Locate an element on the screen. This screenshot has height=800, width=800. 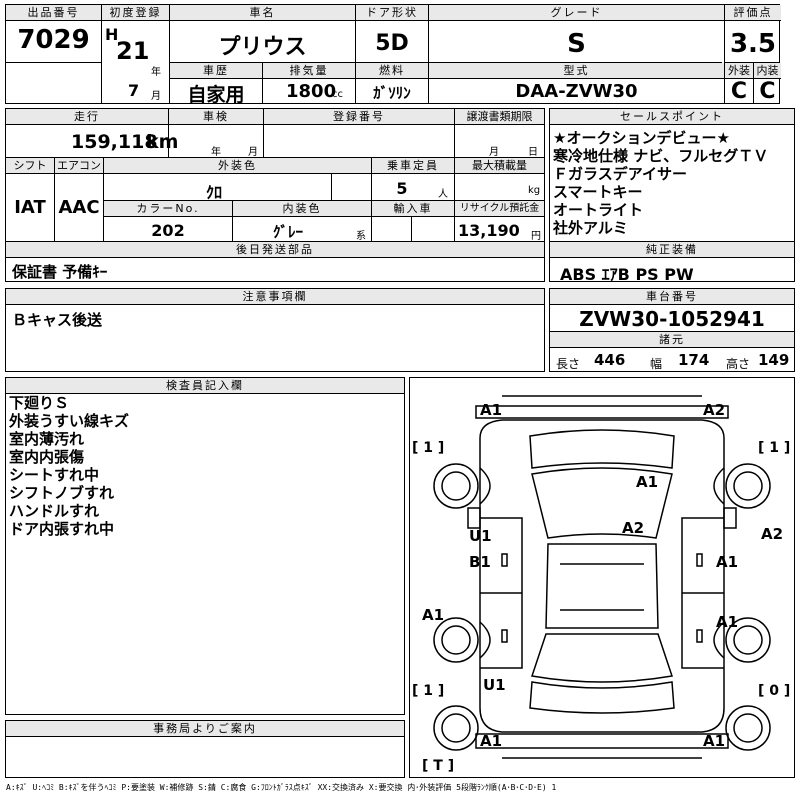
color-no: 202 is located at coordinates (168, 230).